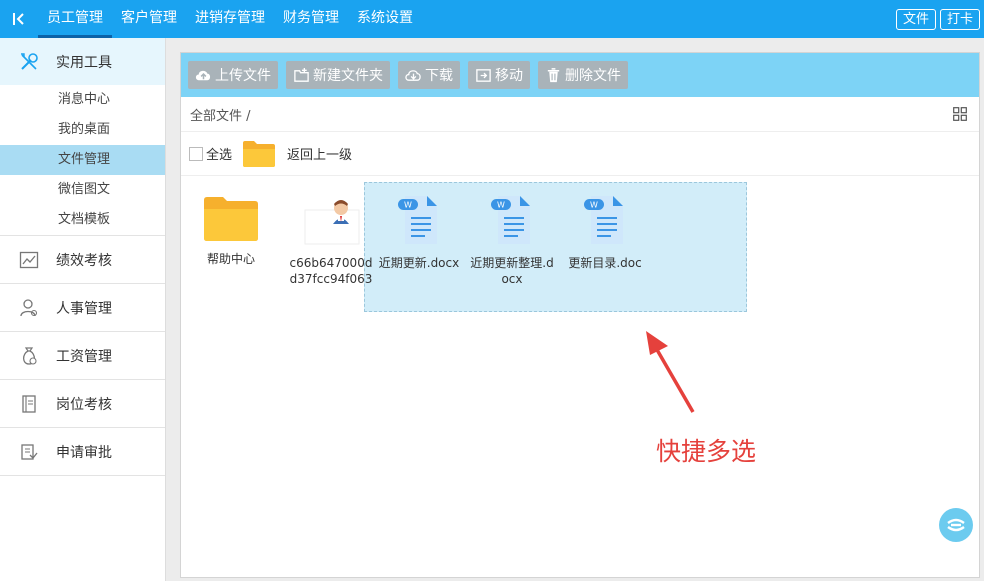 This screenshot has width=984, height=581. Describe the element at coordinates (413, 75) in the screenshot. I see `download-icon` at that location.